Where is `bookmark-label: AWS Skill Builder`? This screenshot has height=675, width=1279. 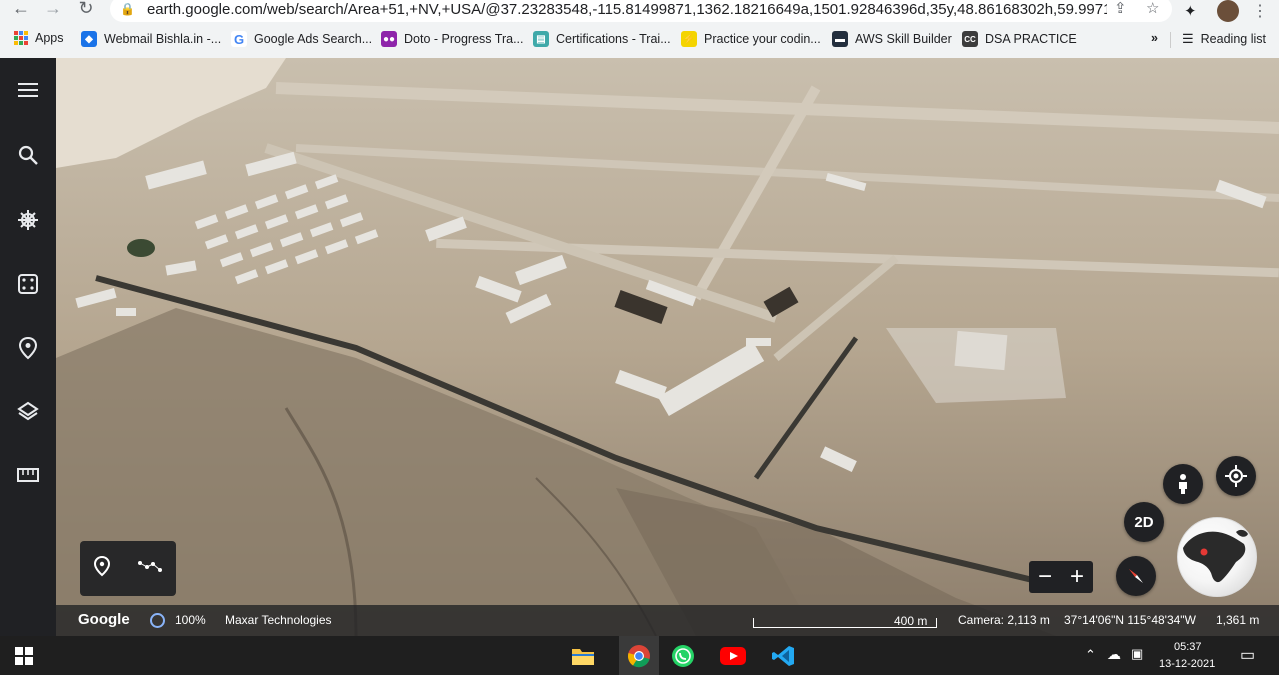 bookmark-label: AWS Skill Builder is located at coordinates (903, 39).